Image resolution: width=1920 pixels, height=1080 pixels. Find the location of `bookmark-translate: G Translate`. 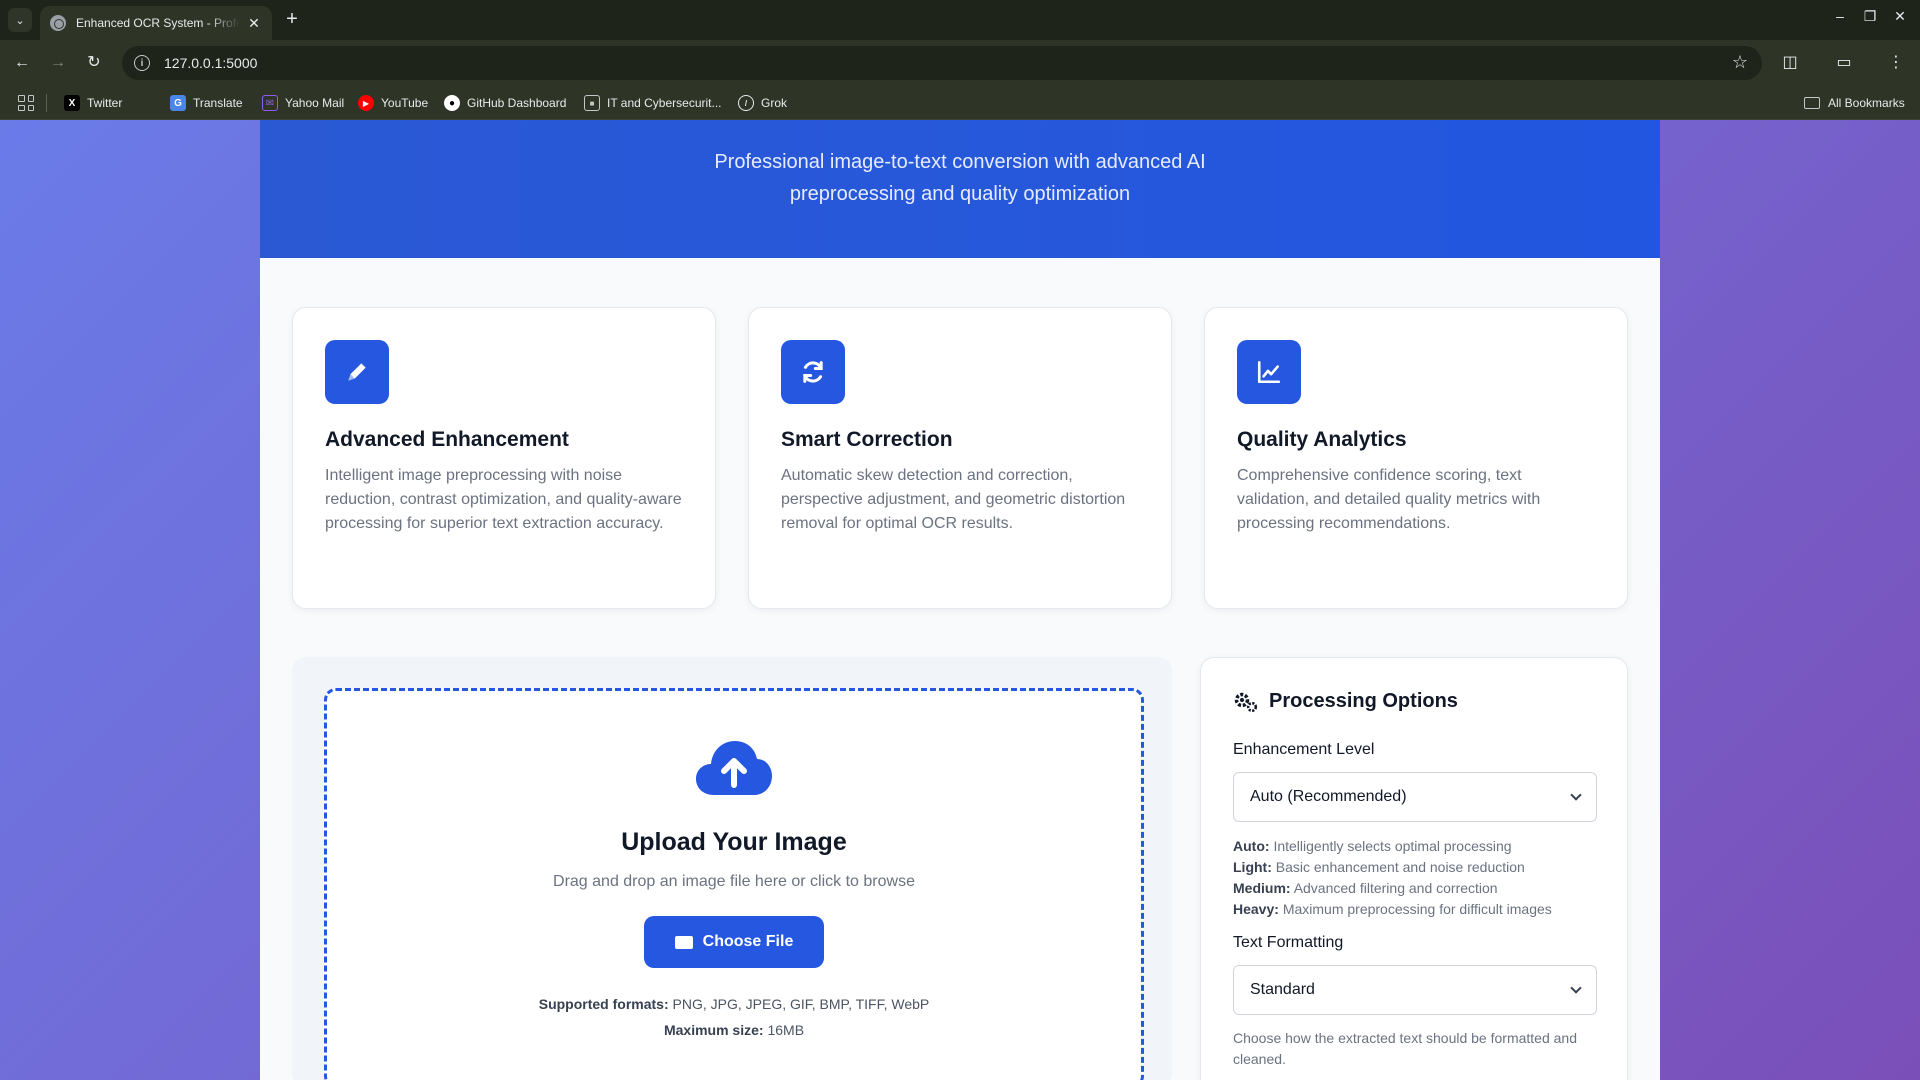

bookmark-translate: G Translate is located at coordinates (206, 103).